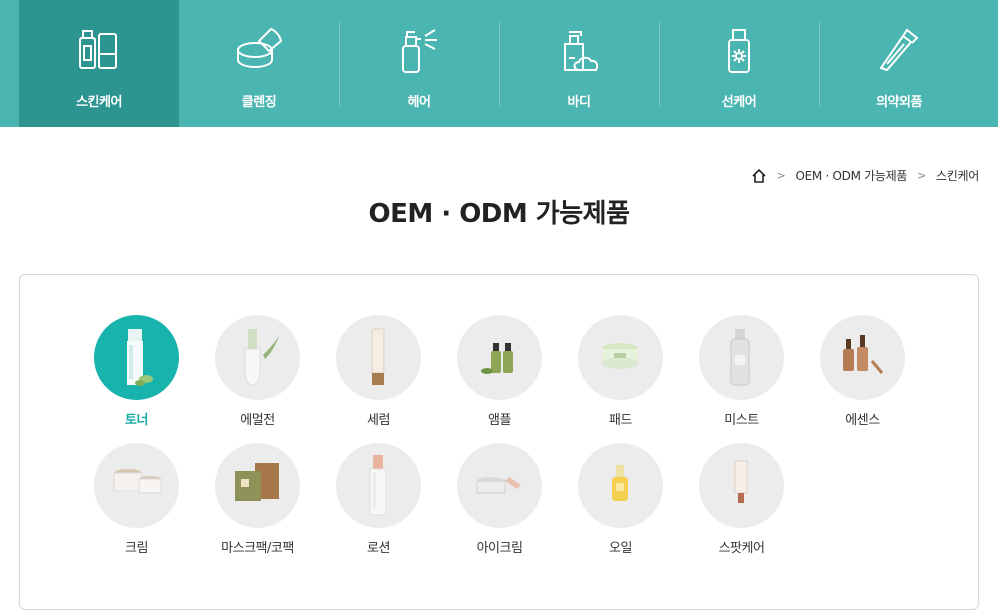 The width and height of the screenshot is (998, 613). I want to click on essence-bottles-icon, so click(863, 354).